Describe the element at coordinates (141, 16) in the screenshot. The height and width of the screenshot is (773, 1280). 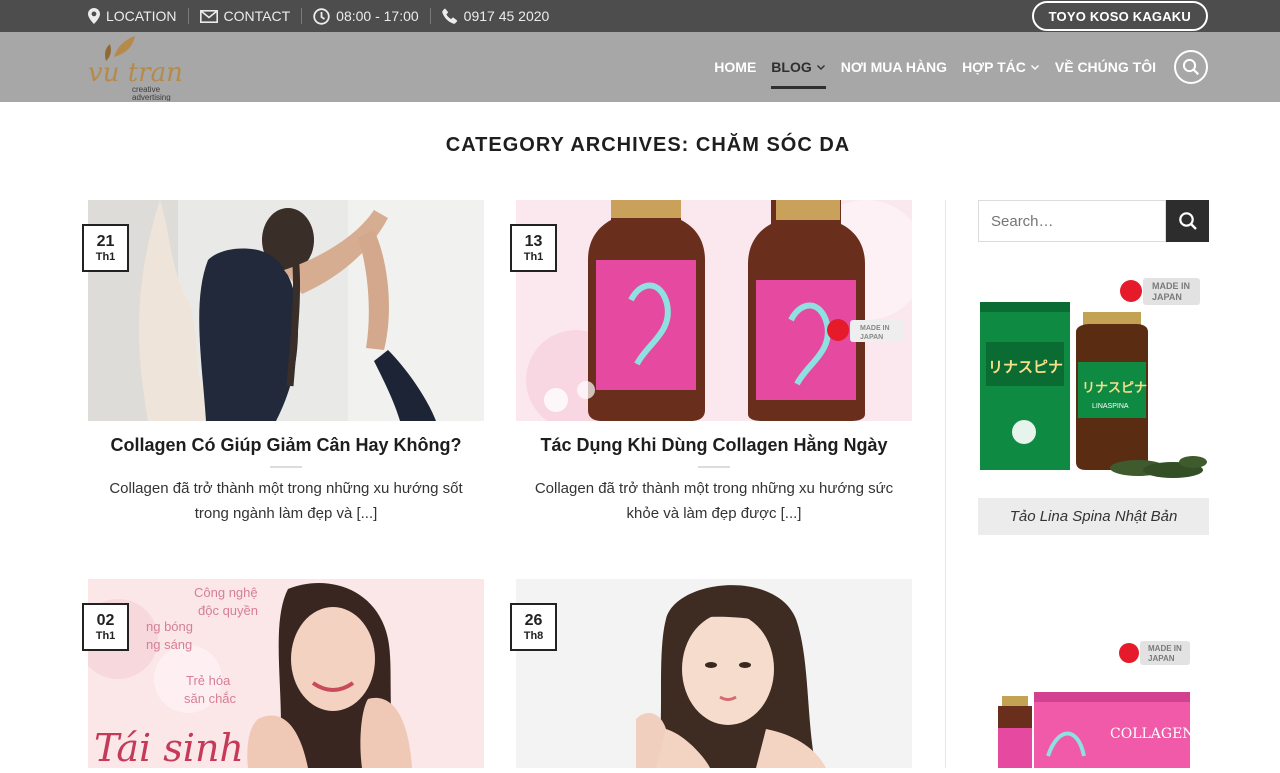
I see `location-label: LOCATION` at that location.